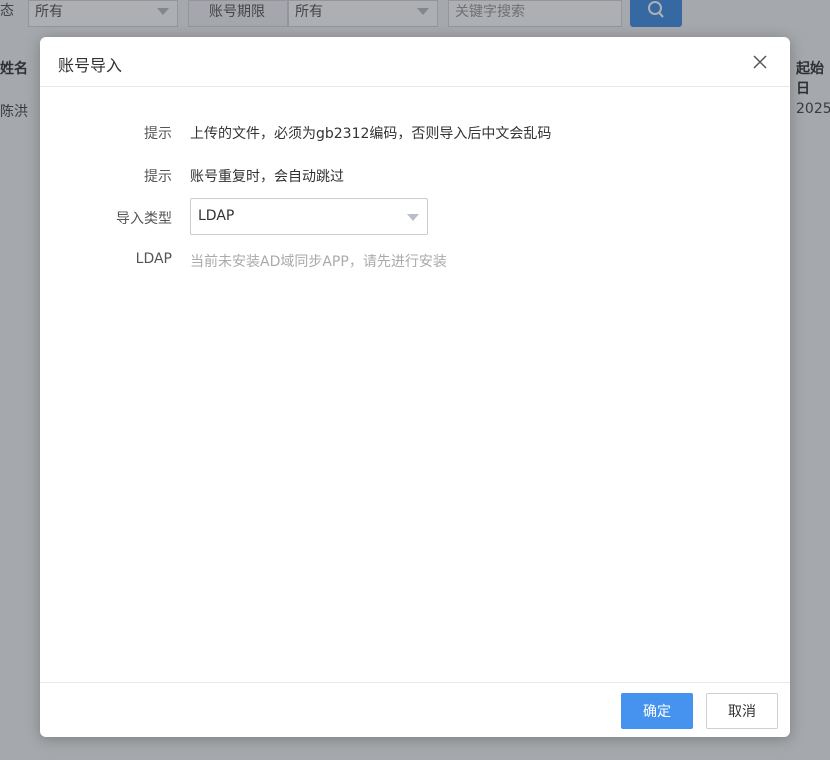 This screenshot has height=760, width=830. Describe the element at coordinates (415, 709) in the screenshot. I see `dialog-footer: 确定 取消` at that location.